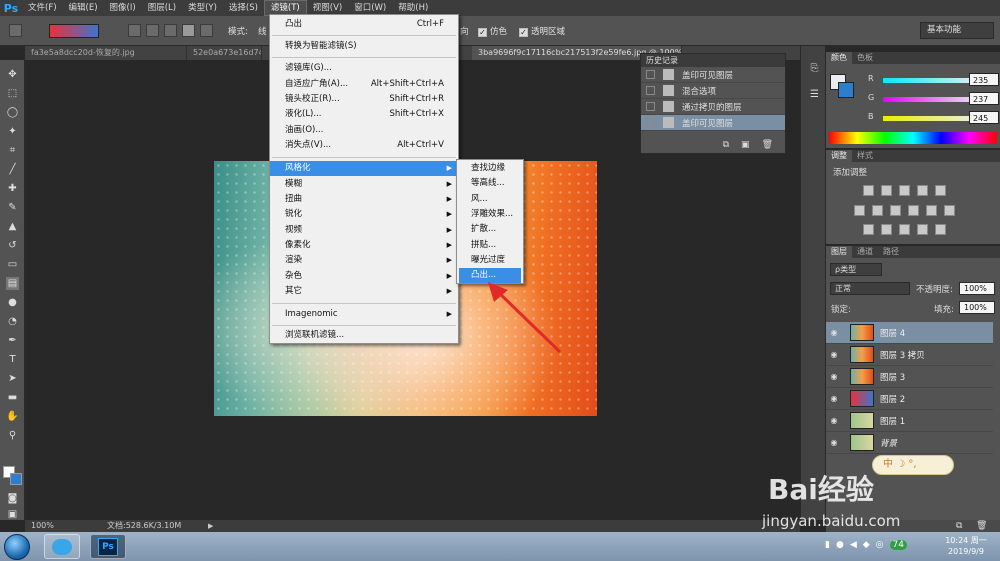 This screenshot has height=561, width=1000. Describe the element at coordinates (74, 31) in the screenshot. I see `gradient-swatch` at that location.